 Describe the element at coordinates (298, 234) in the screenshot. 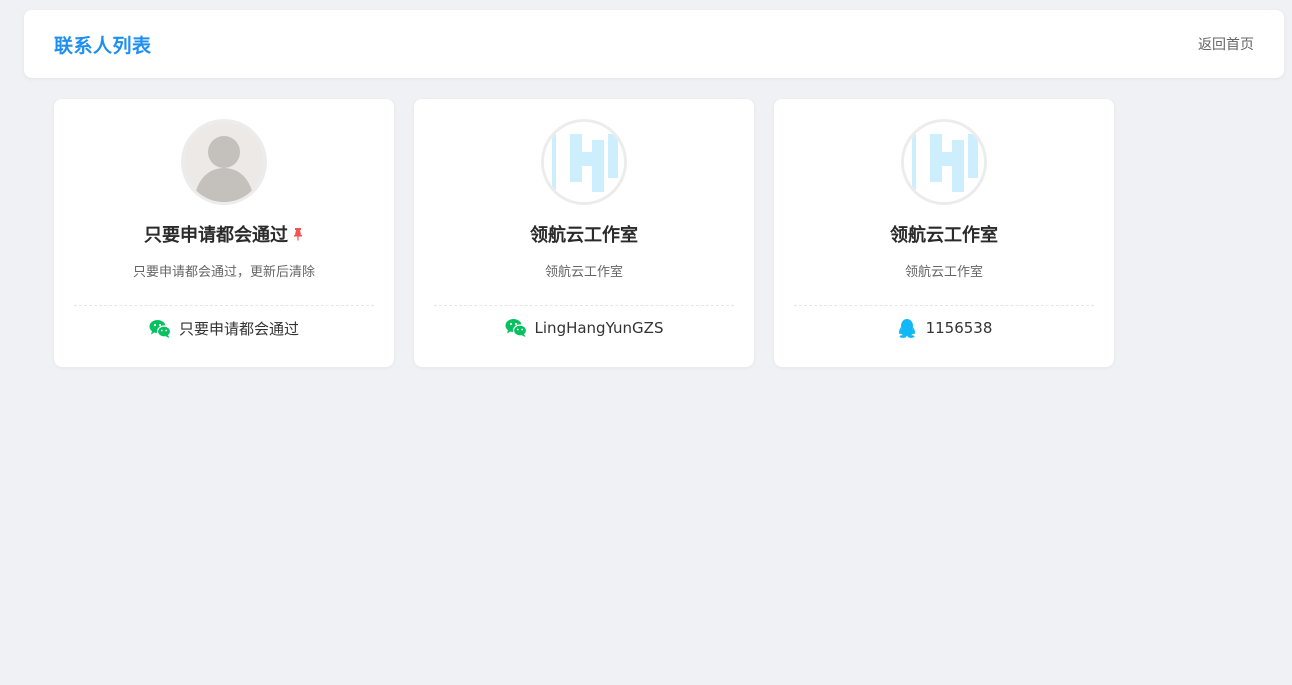

I see `pin-icon` at that location.